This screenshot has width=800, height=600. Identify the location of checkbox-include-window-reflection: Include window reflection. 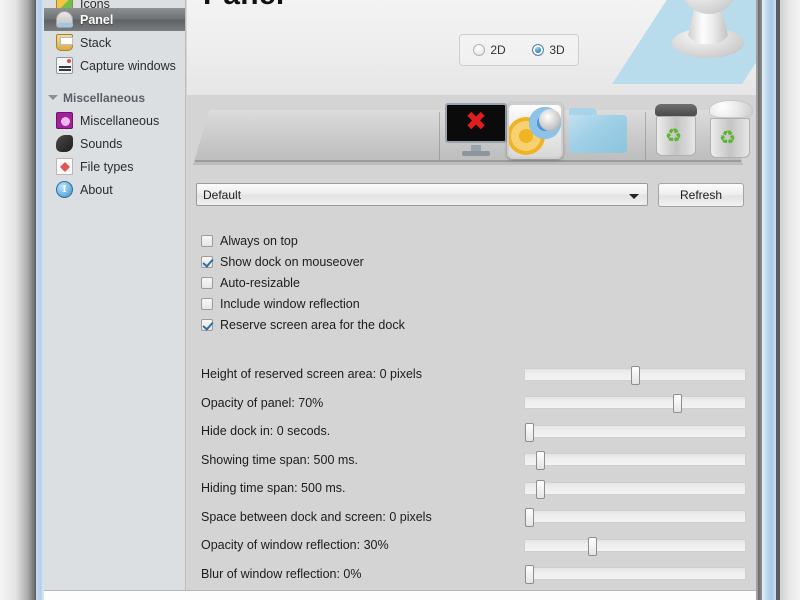
(303, 303).